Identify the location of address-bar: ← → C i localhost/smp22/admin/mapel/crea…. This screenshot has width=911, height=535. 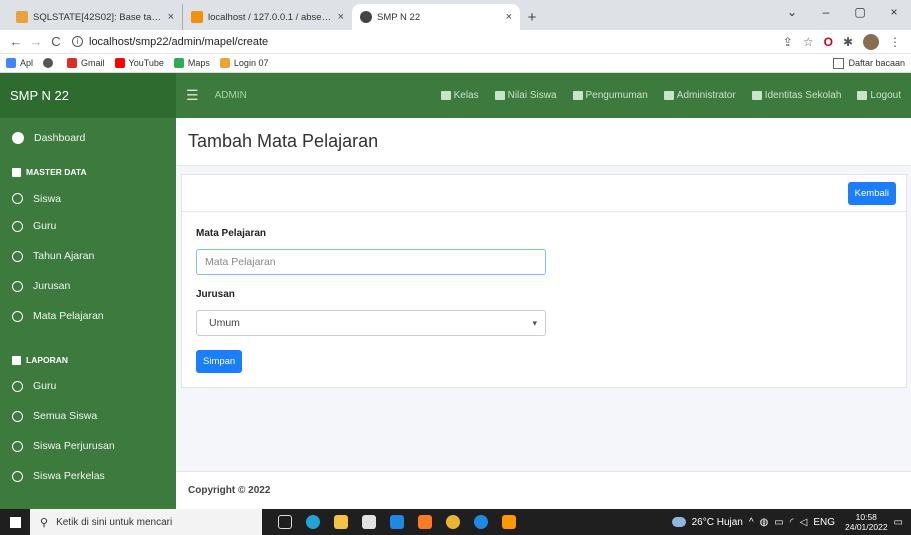
(455, 42).